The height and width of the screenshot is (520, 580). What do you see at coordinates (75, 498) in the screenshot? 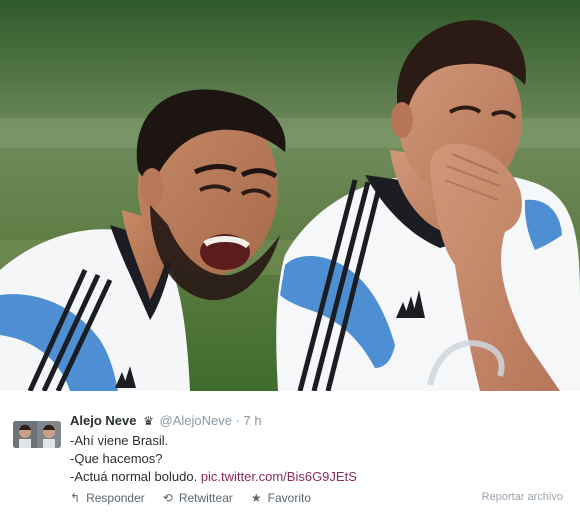
I see `reply-icon: ↰` at bounding box center [75, 498].